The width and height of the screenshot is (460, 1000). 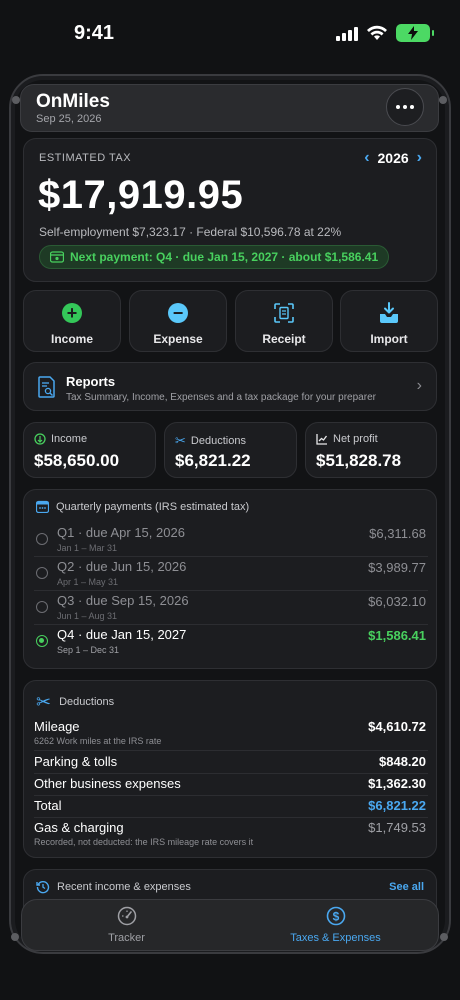 I want to click on selected-year: 2026, so click(x=393, y=158).